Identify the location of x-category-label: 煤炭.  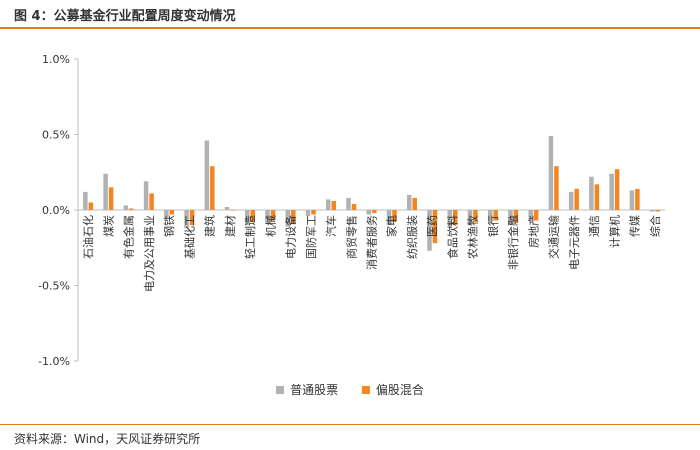
(108, 226).